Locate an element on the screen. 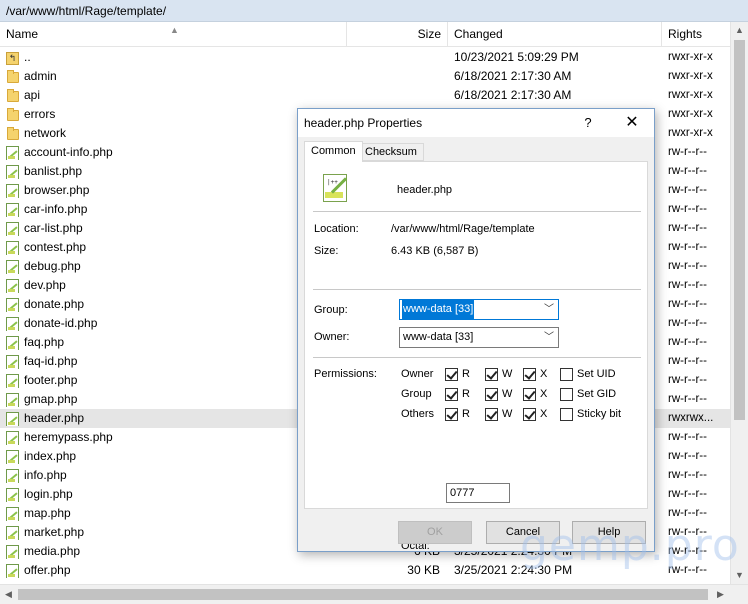  column-header: Name ▲ Size Changed Rights is located at coordinates (365, 34).